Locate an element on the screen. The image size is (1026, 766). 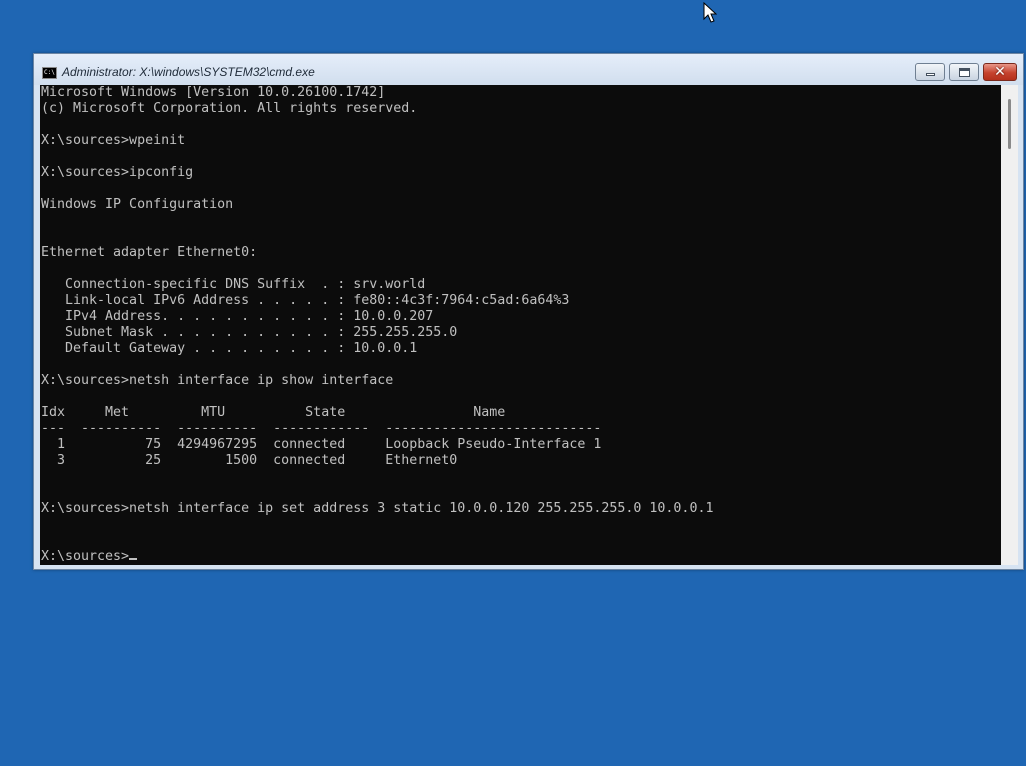
cmd-icon: C:\ is located at coordinates (49, 73).